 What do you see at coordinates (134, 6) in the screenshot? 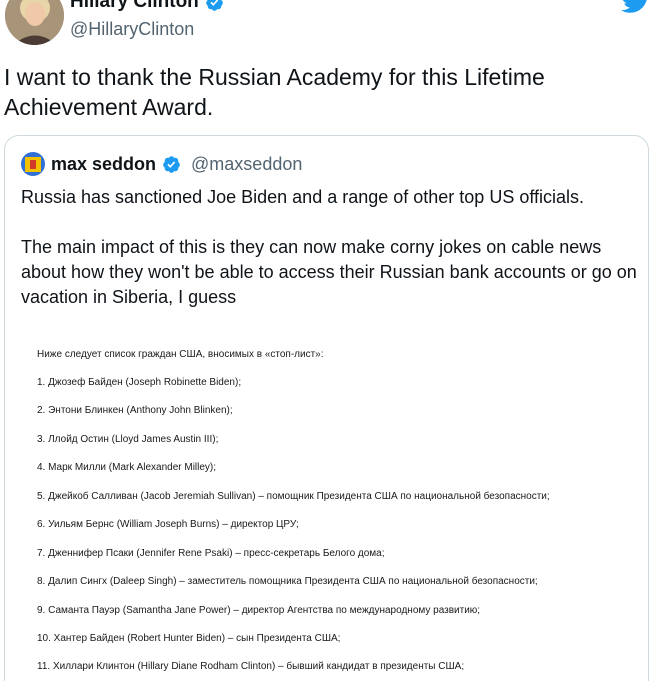
I see `author-display-name: Hillary Clinton` at bounding box center [134, 6].